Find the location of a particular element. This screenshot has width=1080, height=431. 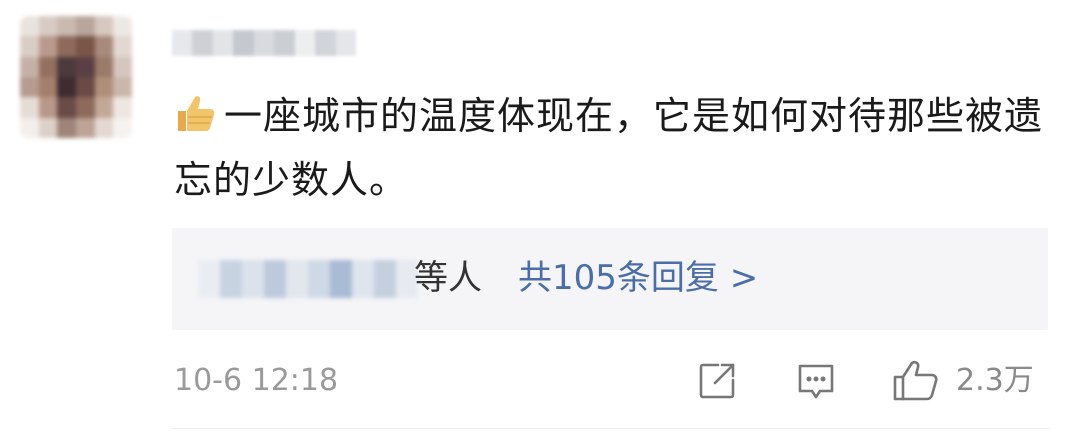

comment-icon is located at coordinates (816, 382).